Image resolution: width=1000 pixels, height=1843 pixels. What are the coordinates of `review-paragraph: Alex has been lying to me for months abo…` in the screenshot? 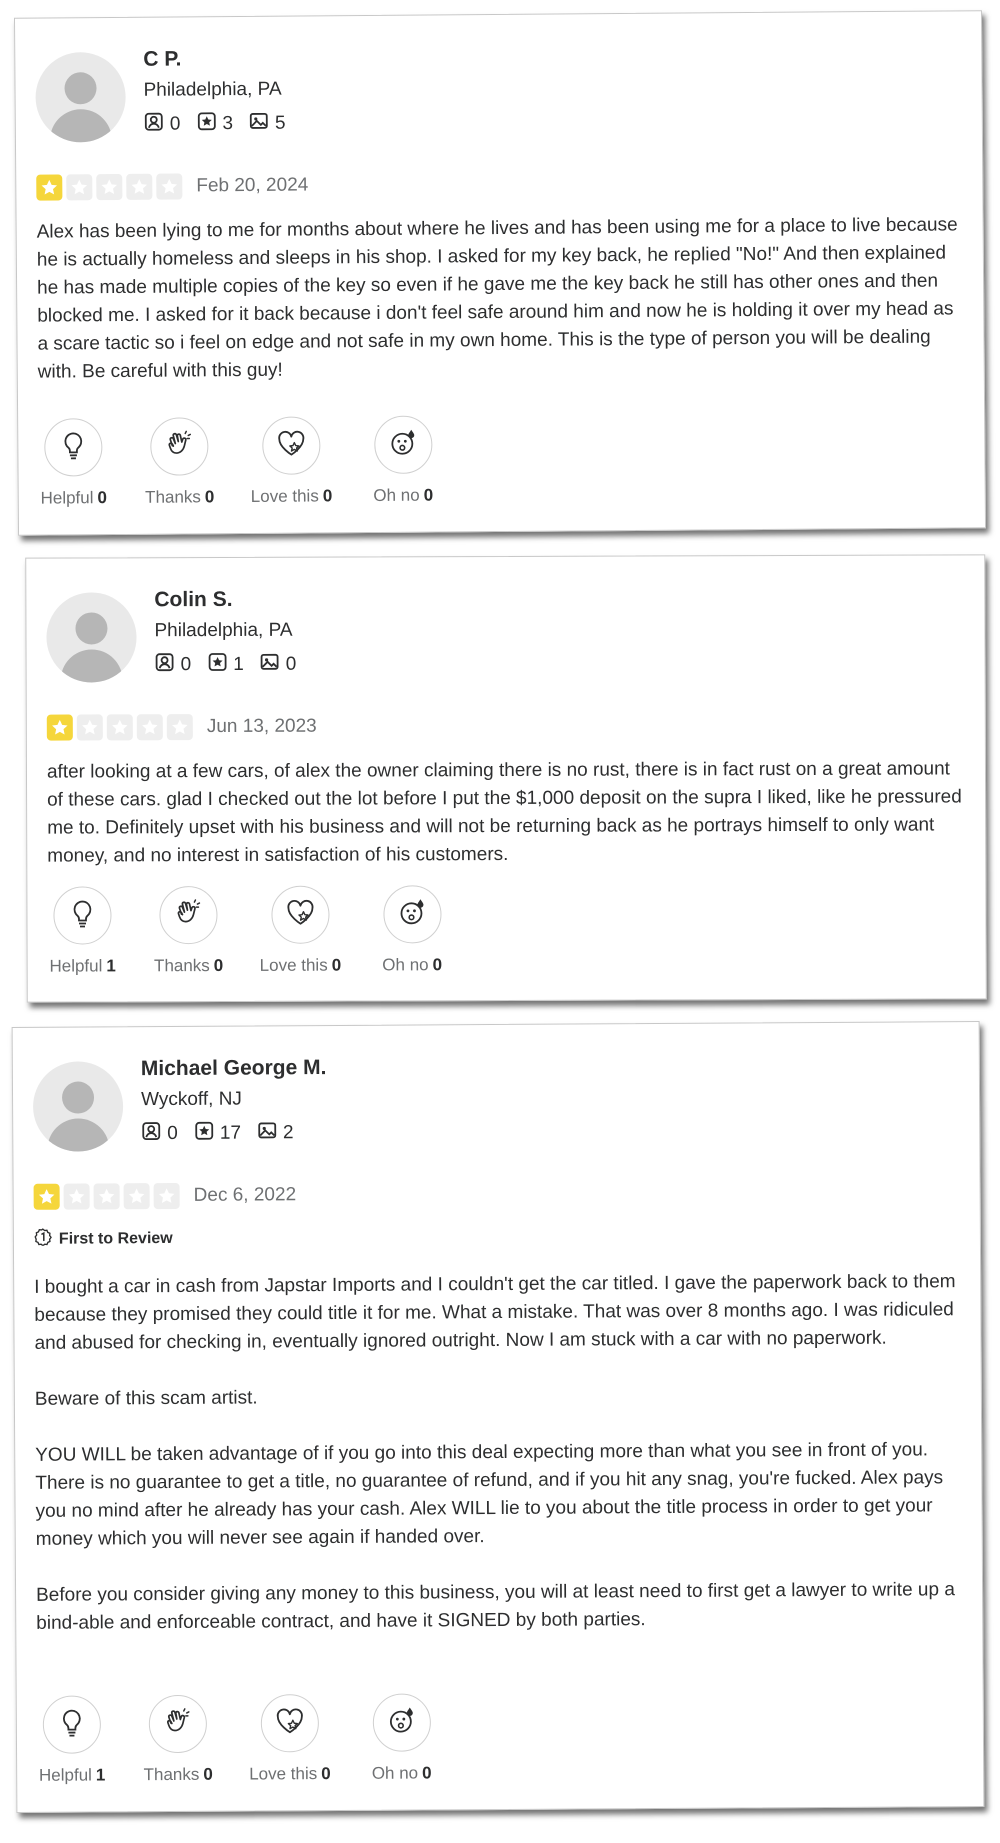 It's located at (497, 298).